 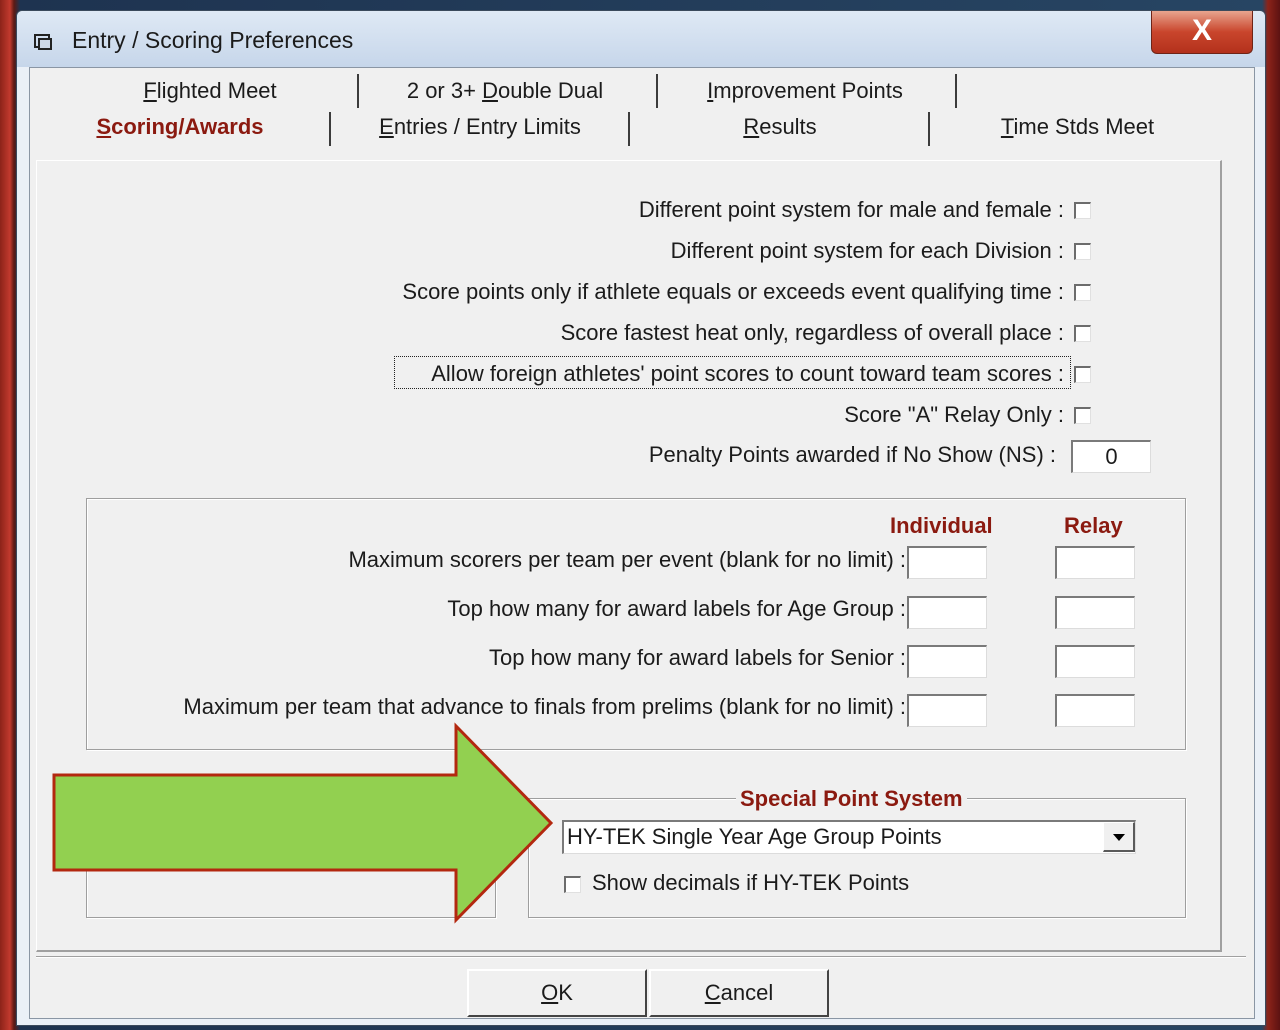 I want to click on tab-label: ntries / Entry Limits, so click(x=487, y=126).